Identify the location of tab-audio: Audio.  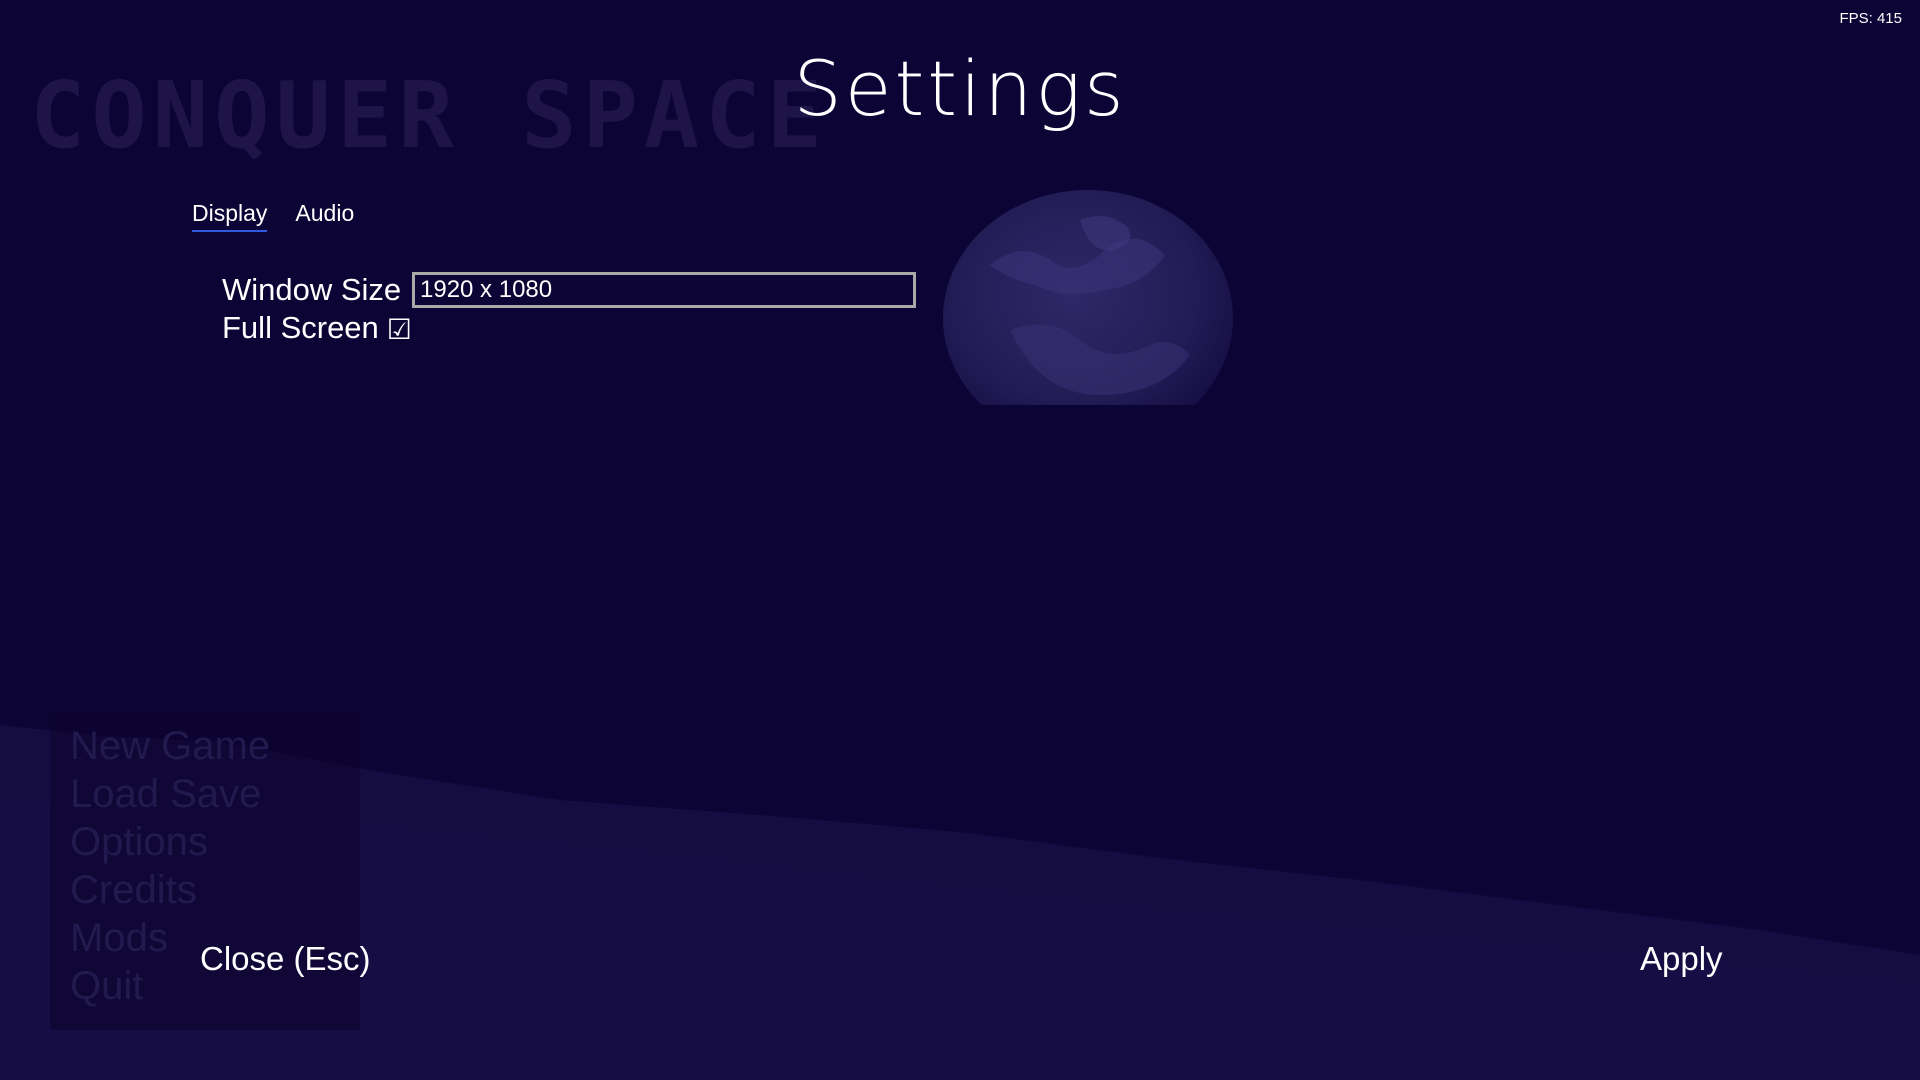
(324, 216).